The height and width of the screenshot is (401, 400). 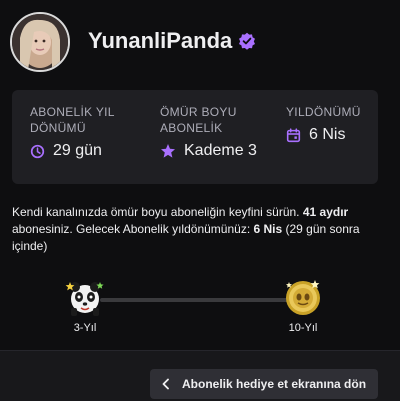 I want to click on stat-value: 6 Nis, so click(x=327, y=134).